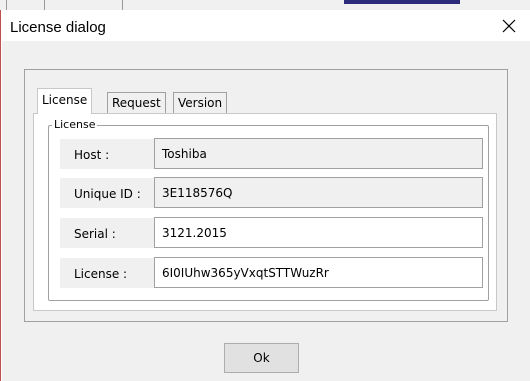 The width and height of the screenshot is (530, 381). What do you see at coordinates (136, 102) in the screenshot?
I see `tab-request: Request` at bounding box center [136, 102].